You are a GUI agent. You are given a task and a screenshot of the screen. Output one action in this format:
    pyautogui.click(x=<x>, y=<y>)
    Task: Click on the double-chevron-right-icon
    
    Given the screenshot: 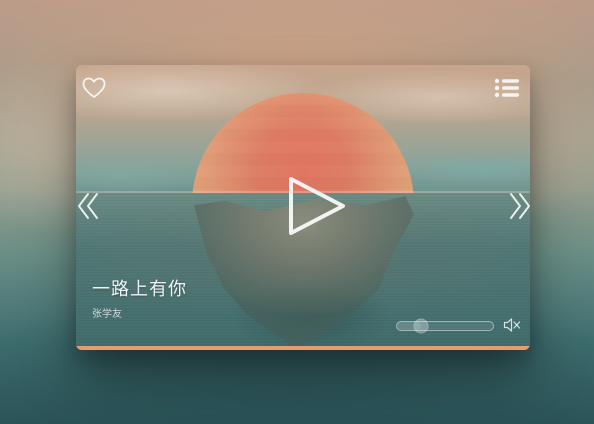 What is the action you would take?
    pyautogui.click(x=520, y=206)
    